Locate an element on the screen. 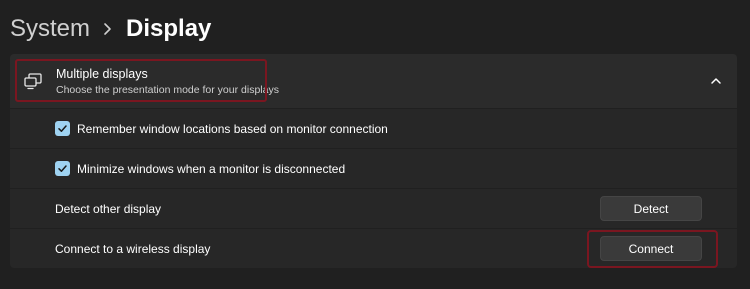 Image resolution: width=750 pixels, height=289 pixels. detect-other-display-row: Detect other display Detect is located at coordinates (373, 208).